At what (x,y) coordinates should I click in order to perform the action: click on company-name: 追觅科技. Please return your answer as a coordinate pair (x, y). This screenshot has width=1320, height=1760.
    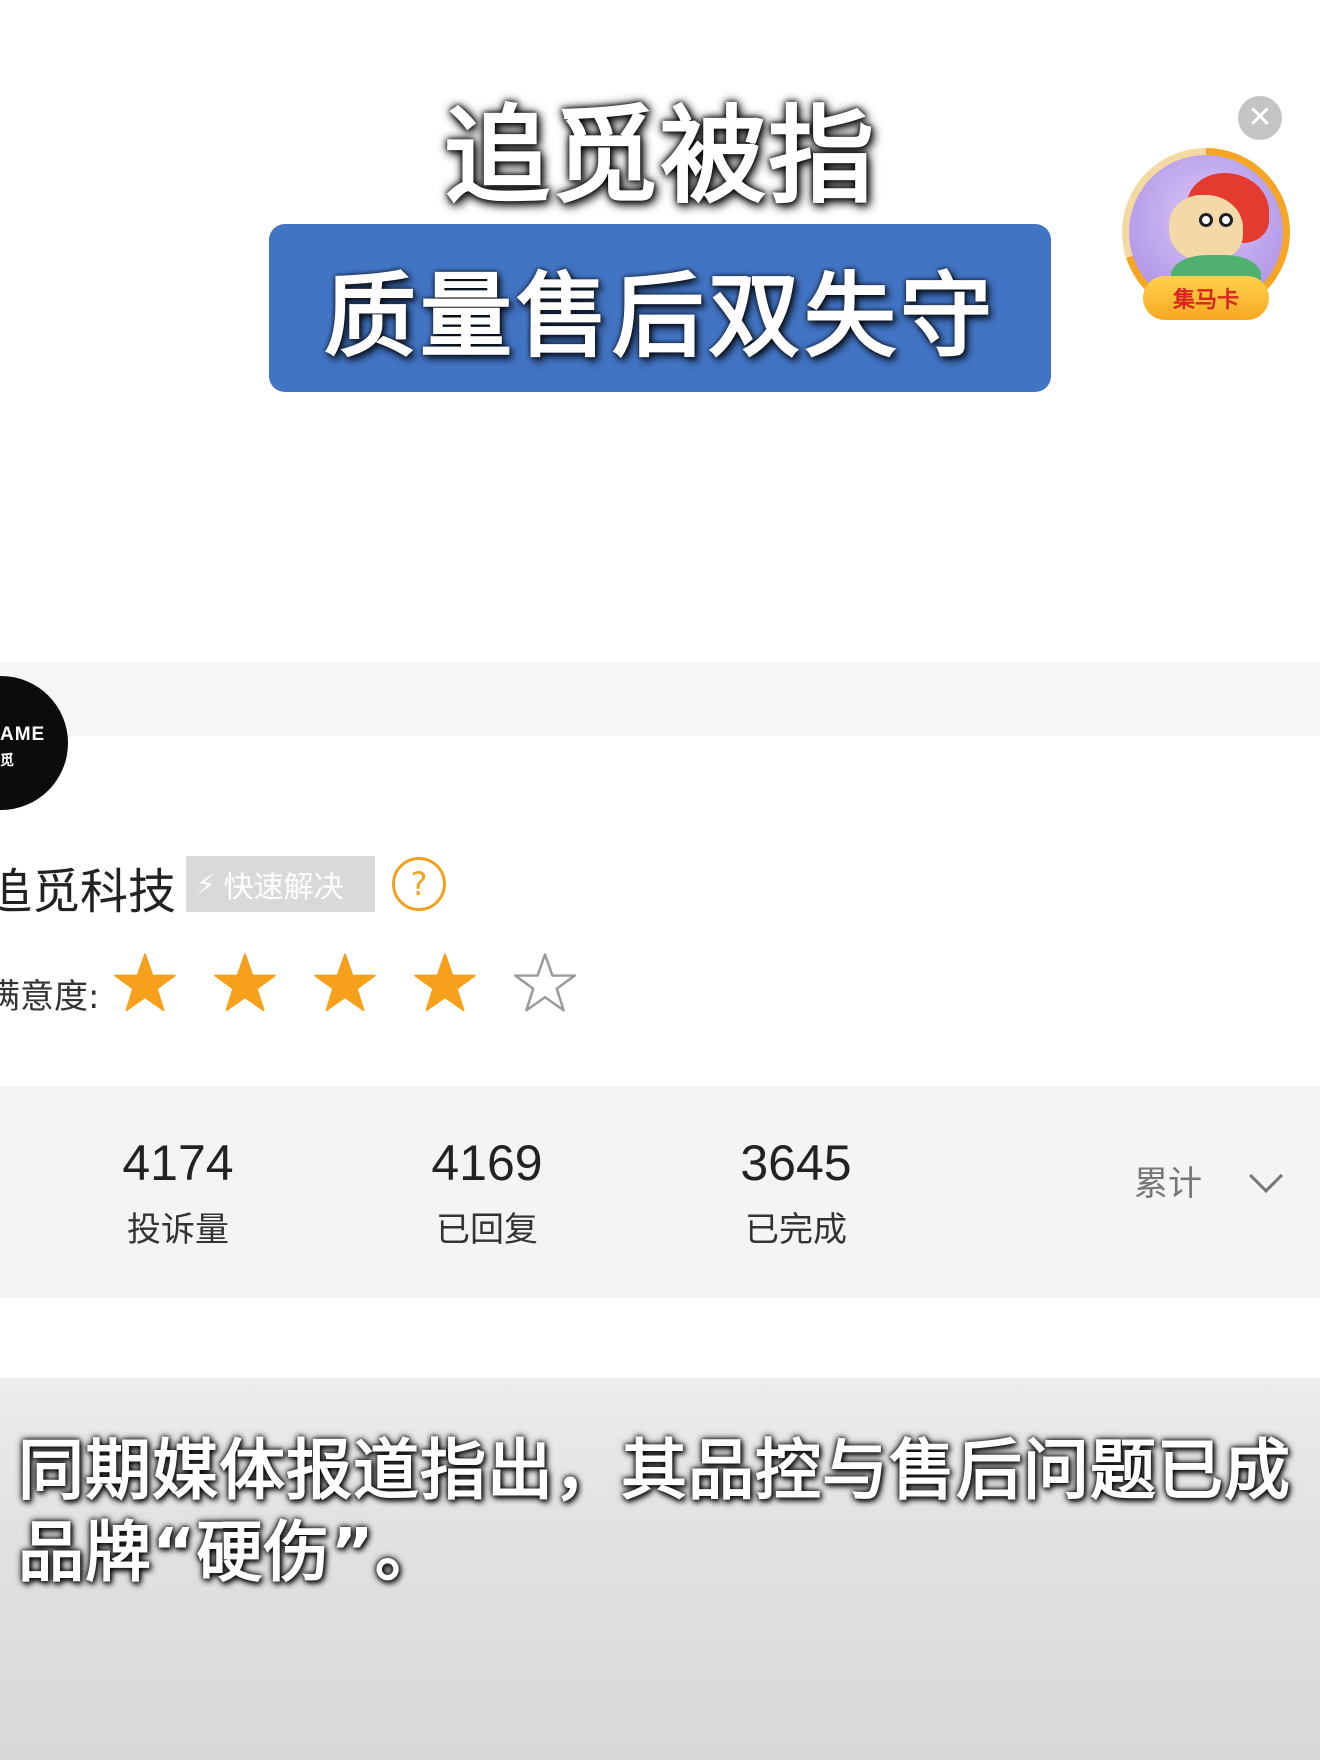
    Looking at the image, I should click on (88, 892).